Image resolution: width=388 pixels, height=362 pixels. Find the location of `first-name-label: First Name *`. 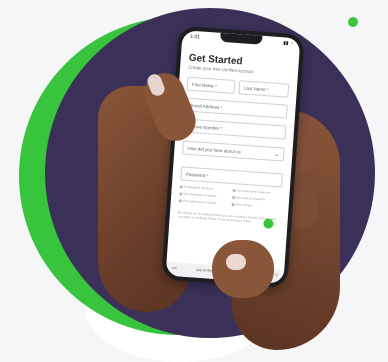

first-name-label: First Name * is located at coordinates (204, 85).